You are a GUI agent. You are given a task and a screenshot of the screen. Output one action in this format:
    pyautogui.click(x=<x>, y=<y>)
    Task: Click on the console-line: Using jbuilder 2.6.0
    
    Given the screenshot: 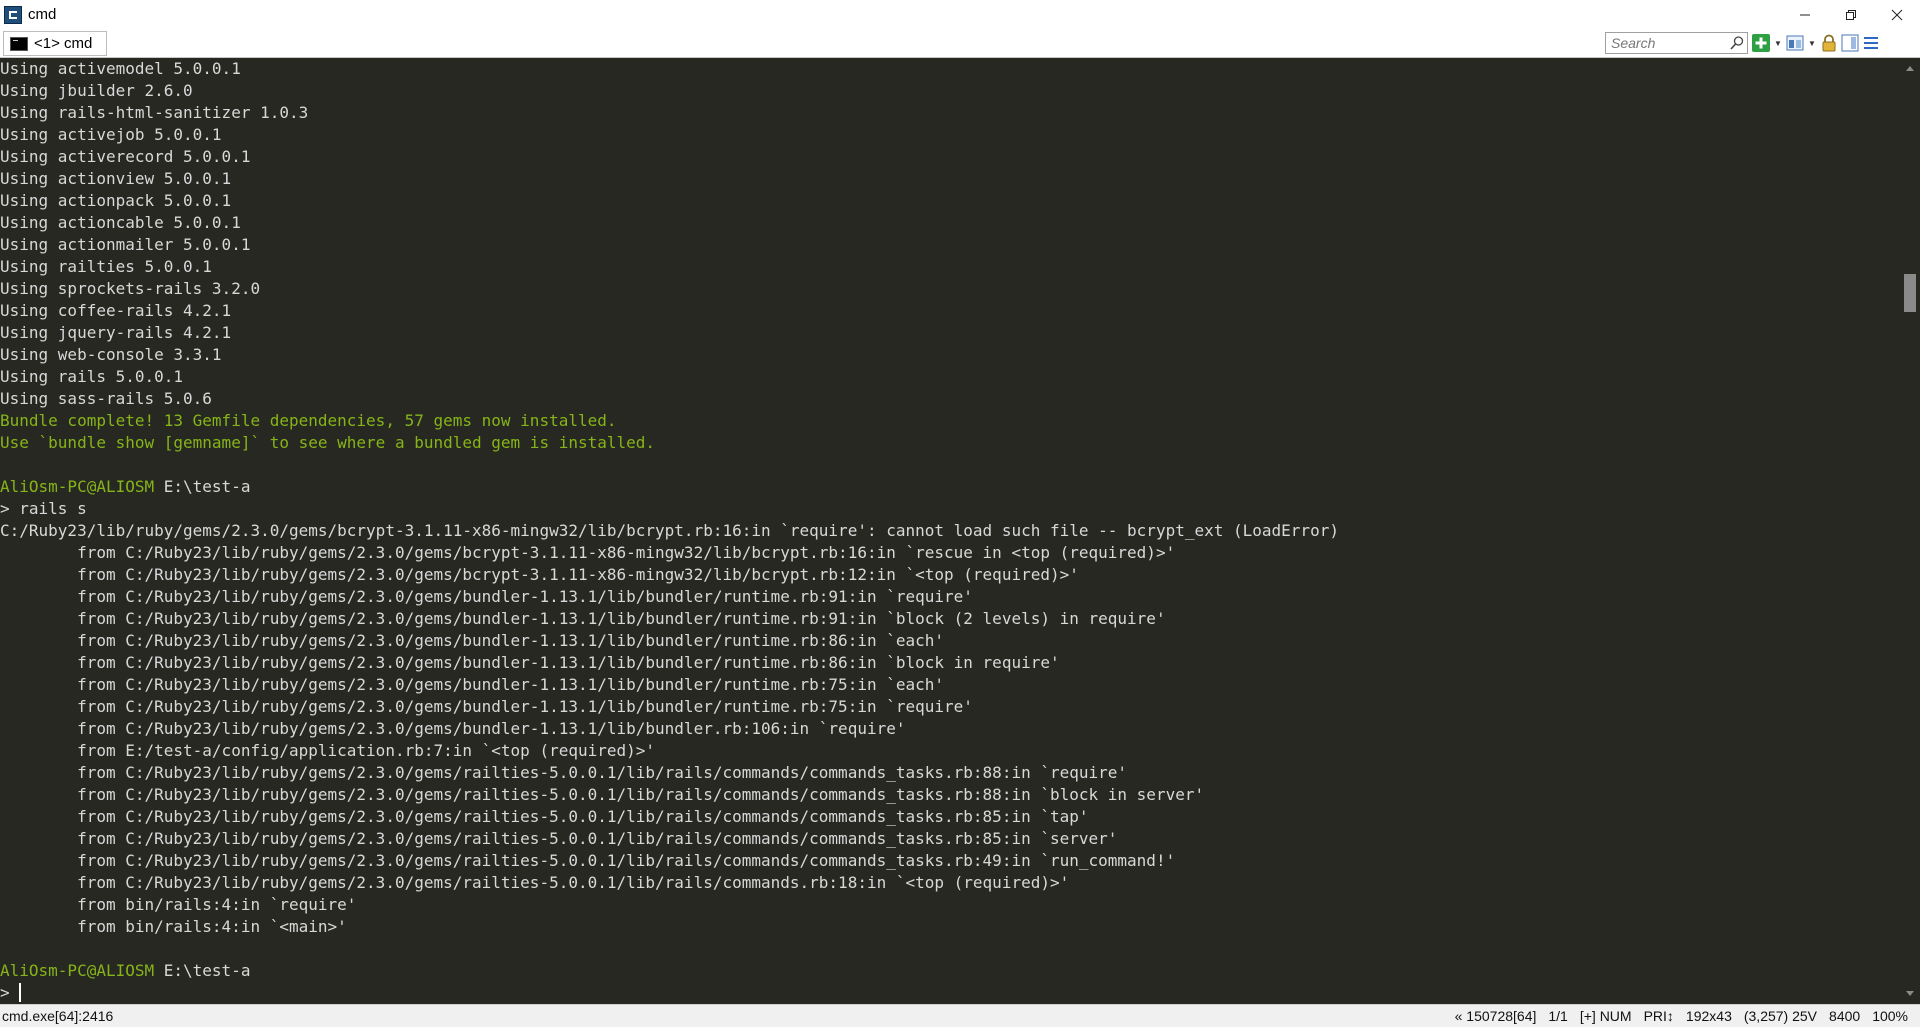 What is the action you would take?
    pyautogui.click(x=950, y=91)
    